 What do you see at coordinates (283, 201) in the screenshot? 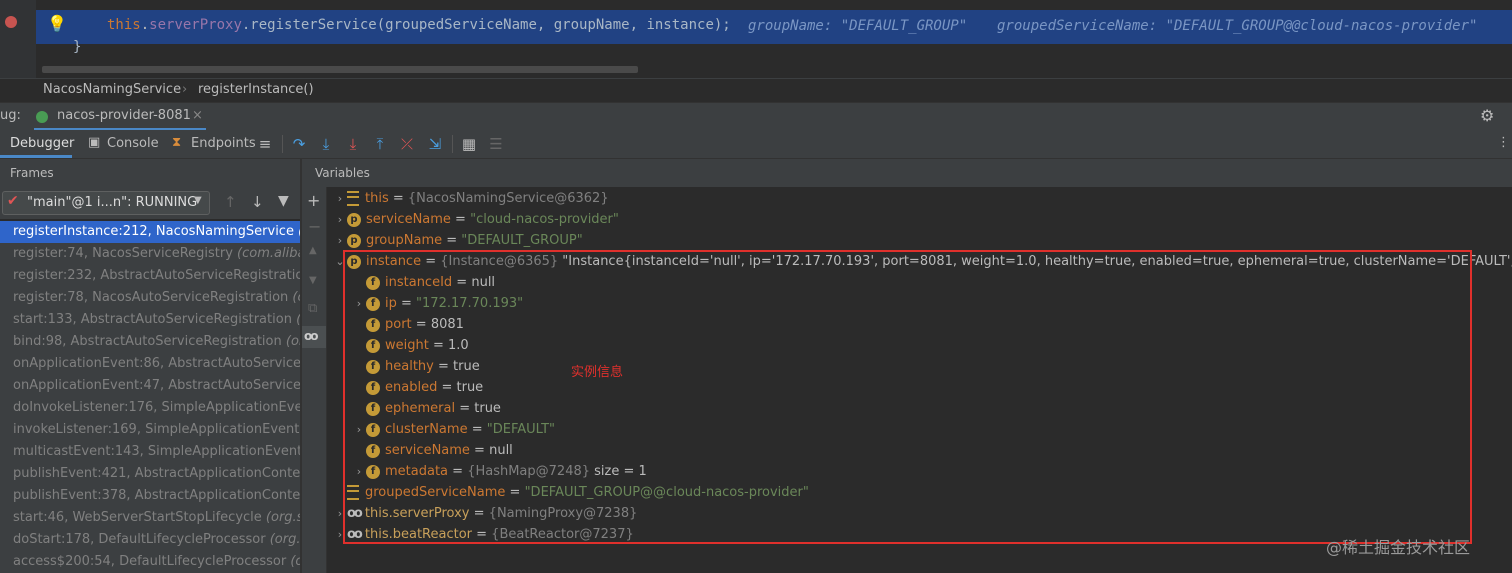
I see `filter-icon: ▼` at bounding box center [283, 201].